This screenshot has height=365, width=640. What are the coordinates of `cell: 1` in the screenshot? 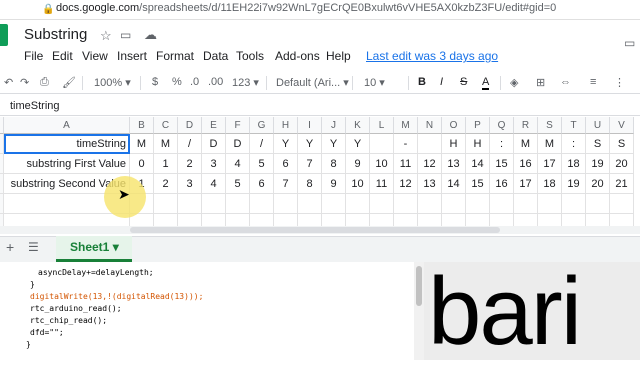 It's located at (166, 164).